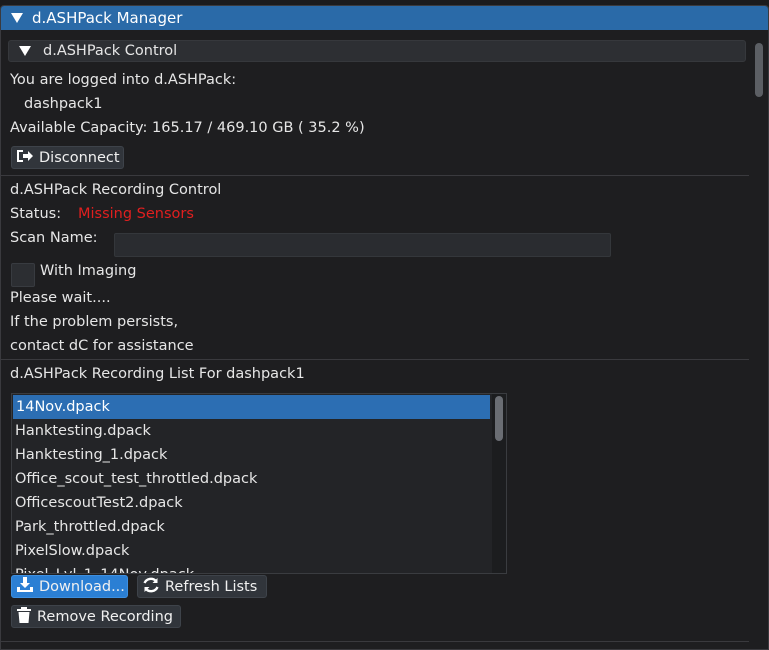 Image resolution: width=769 pixels, height=650 pixels. Describe the element at coordinates (499, 483) in the screenshot. I see `list-scrollbar` at that location.